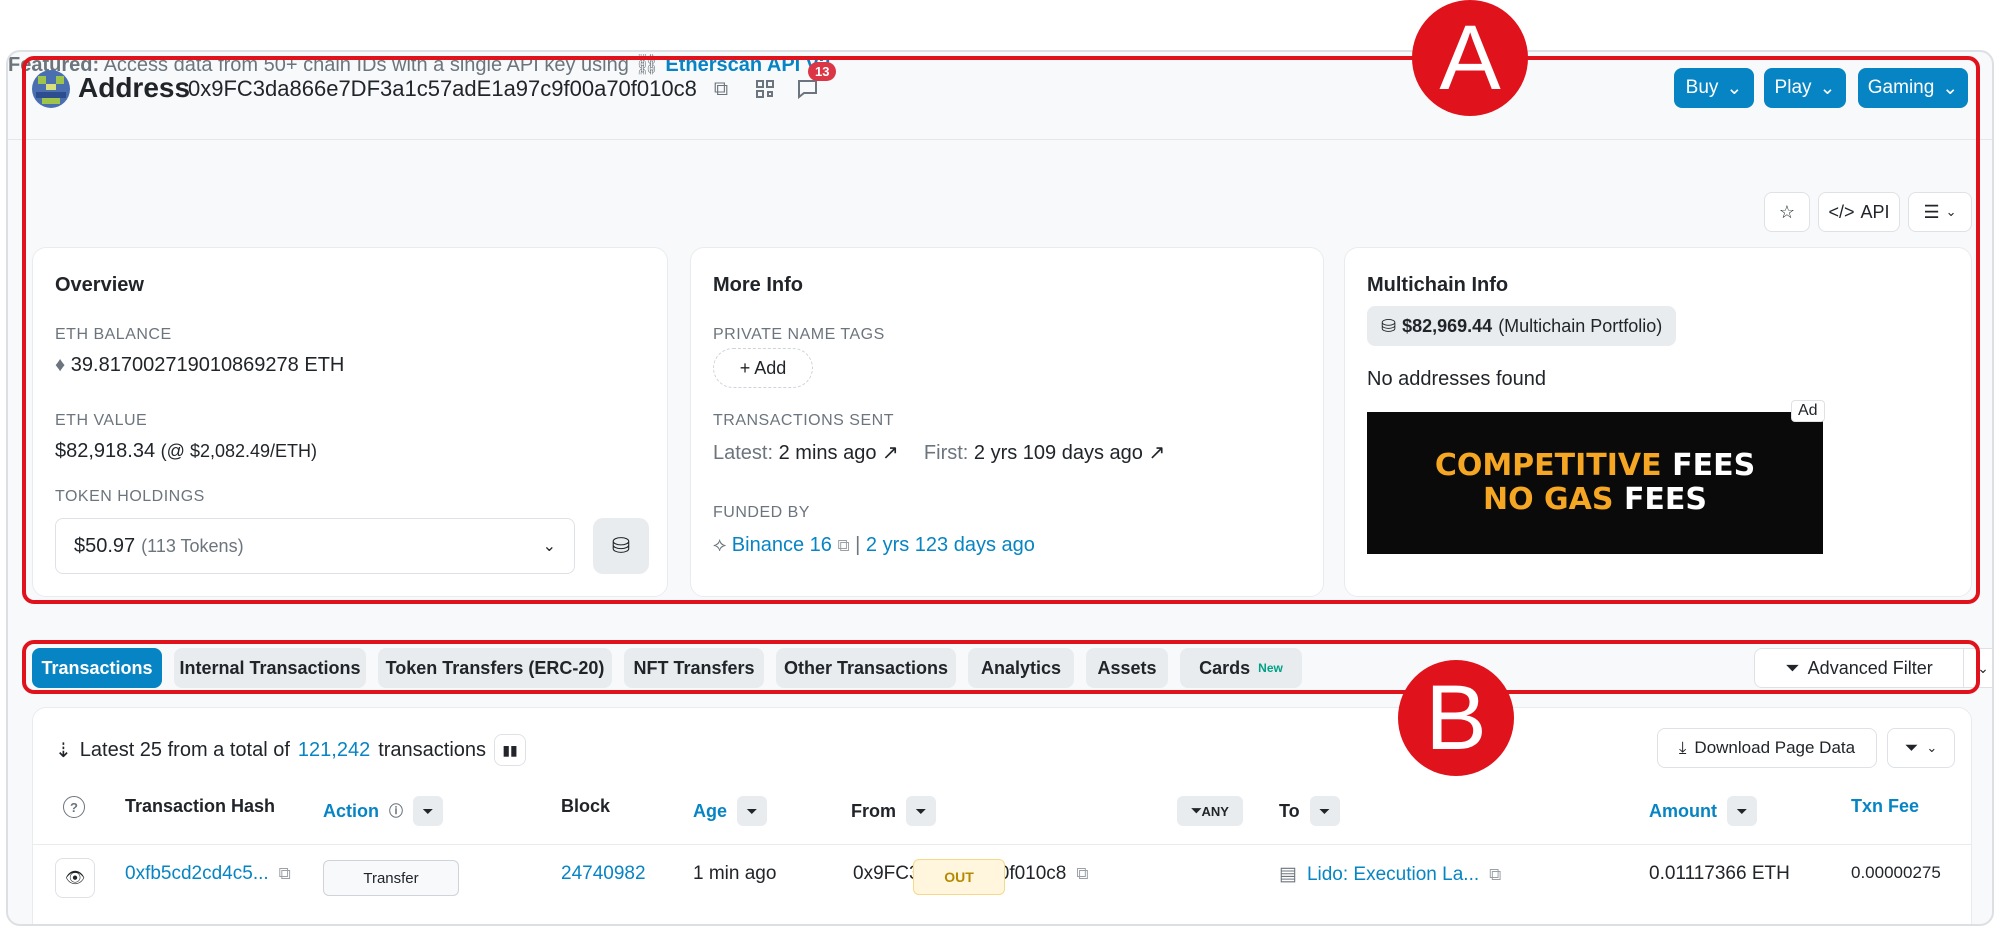 Image resolution: width=2000 pixels, height=934 pixels. Describe the element at coordinates (1921, 748) in the screenshot. I see `table-filter-button: ⏷ ⌄` at that location.